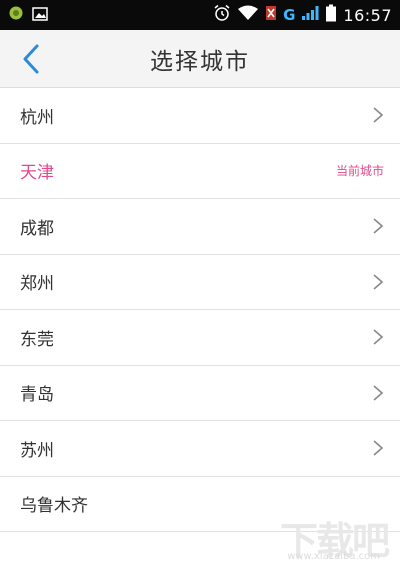 The image size is (400, 568). I want to click on signal-icon, so click(310, 15).